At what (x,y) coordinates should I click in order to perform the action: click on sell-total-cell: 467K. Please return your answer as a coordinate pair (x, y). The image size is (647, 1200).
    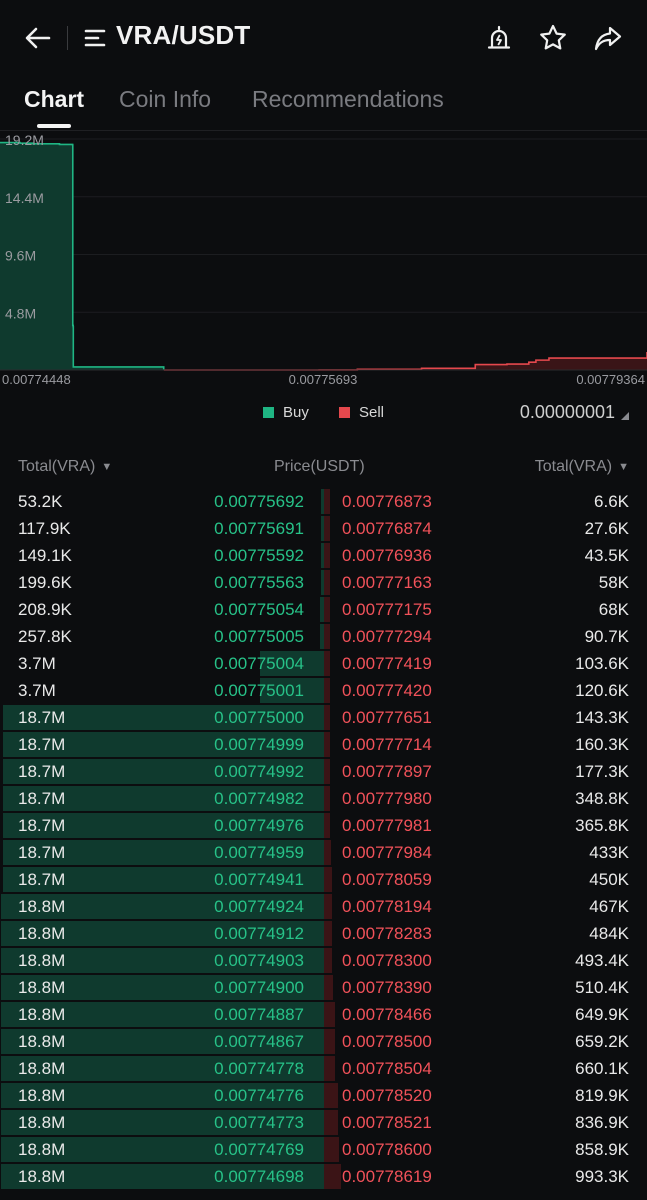
    Looking at the image, I should click on (609, 906).